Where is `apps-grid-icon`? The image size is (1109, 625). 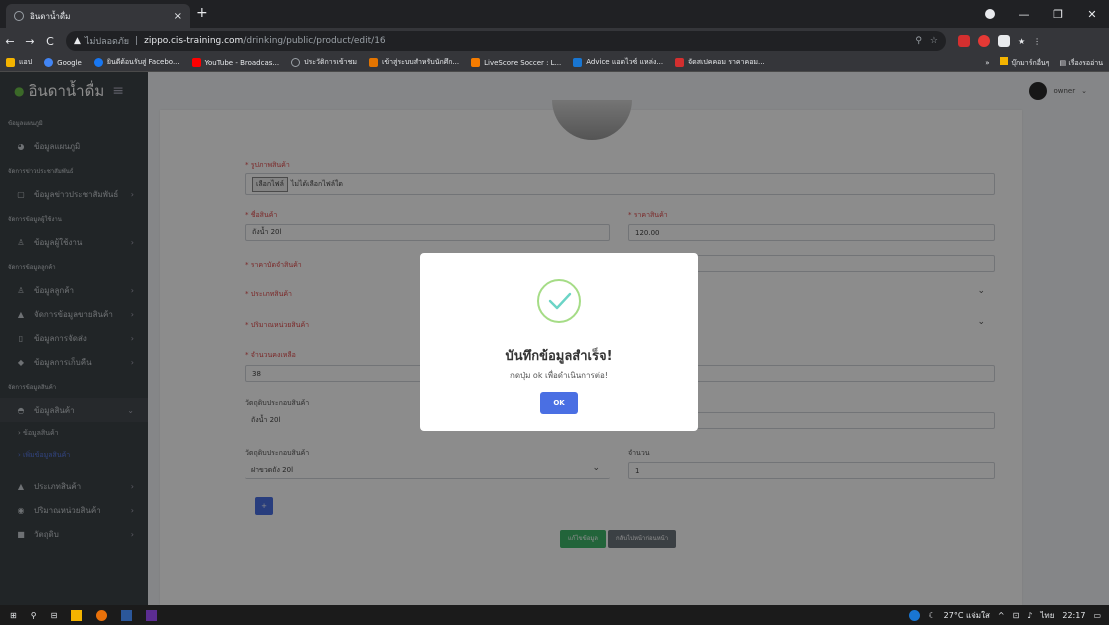 apps-grid-icon is located at coordinates (10, 62).